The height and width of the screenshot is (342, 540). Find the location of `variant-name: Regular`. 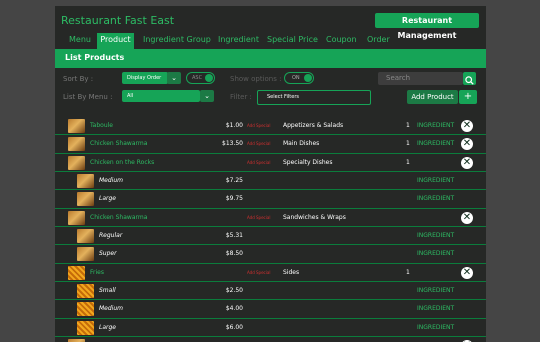

variant-name: Regular is located at coordinates (110, 235).